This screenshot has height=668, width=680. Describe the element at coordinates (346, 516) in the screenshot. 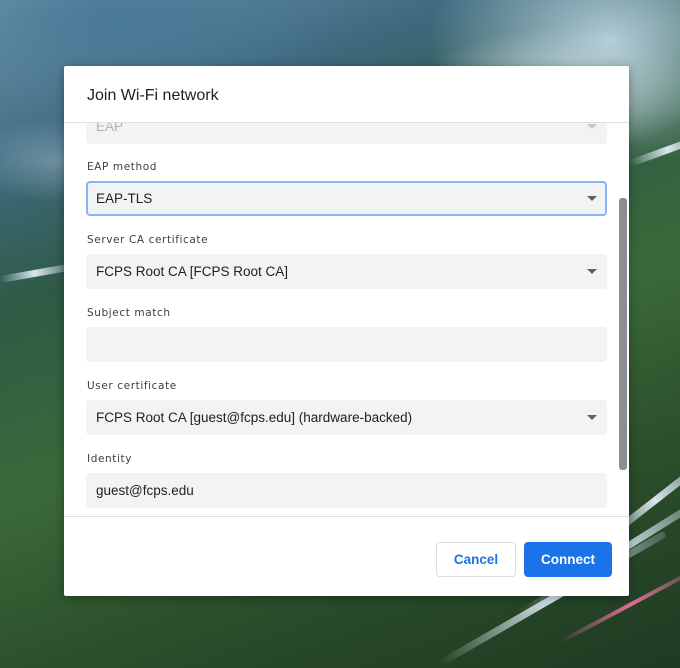

I see `footer-divider` at that location.